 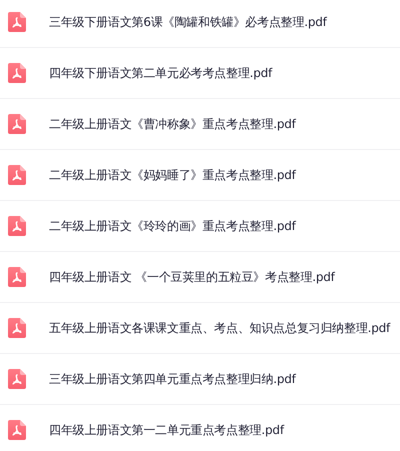 I want to click on file-name: 二年级上册语文《曹冲称象》重点考点整理.pdf, so click(x=172, y=124).